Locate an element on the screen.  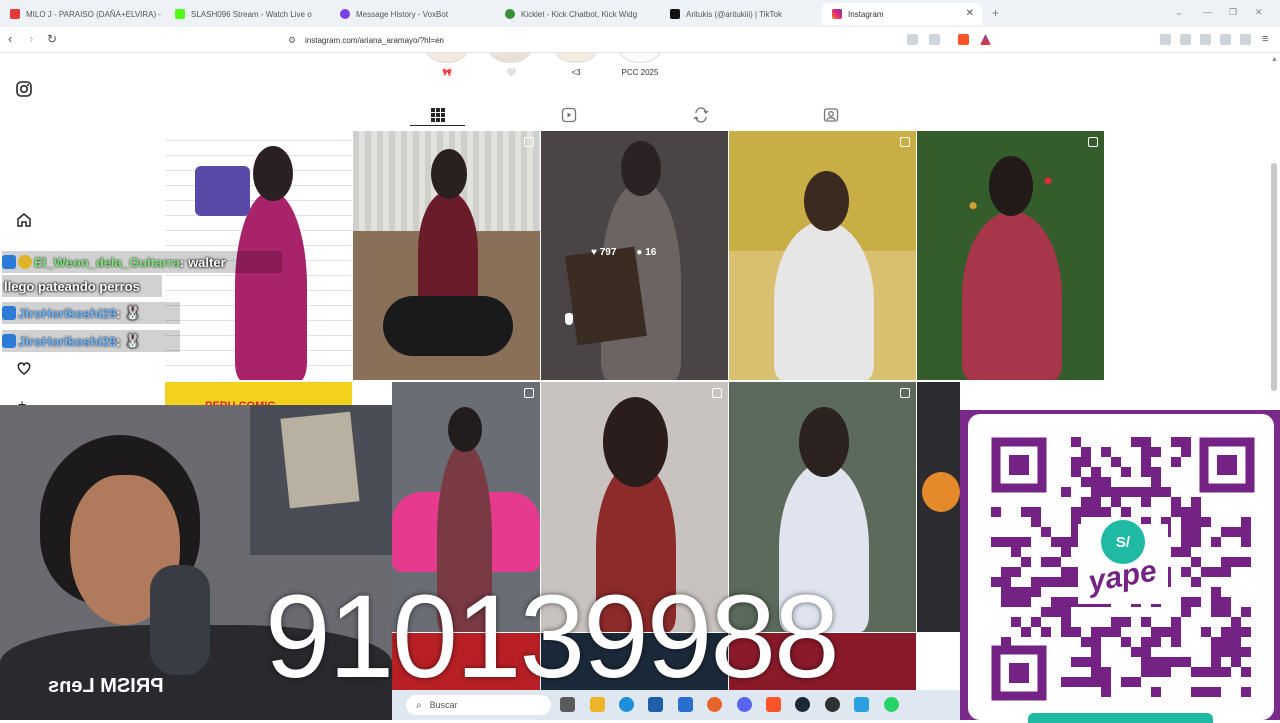
file-explorer-icon is located at coordinates (597, 704).